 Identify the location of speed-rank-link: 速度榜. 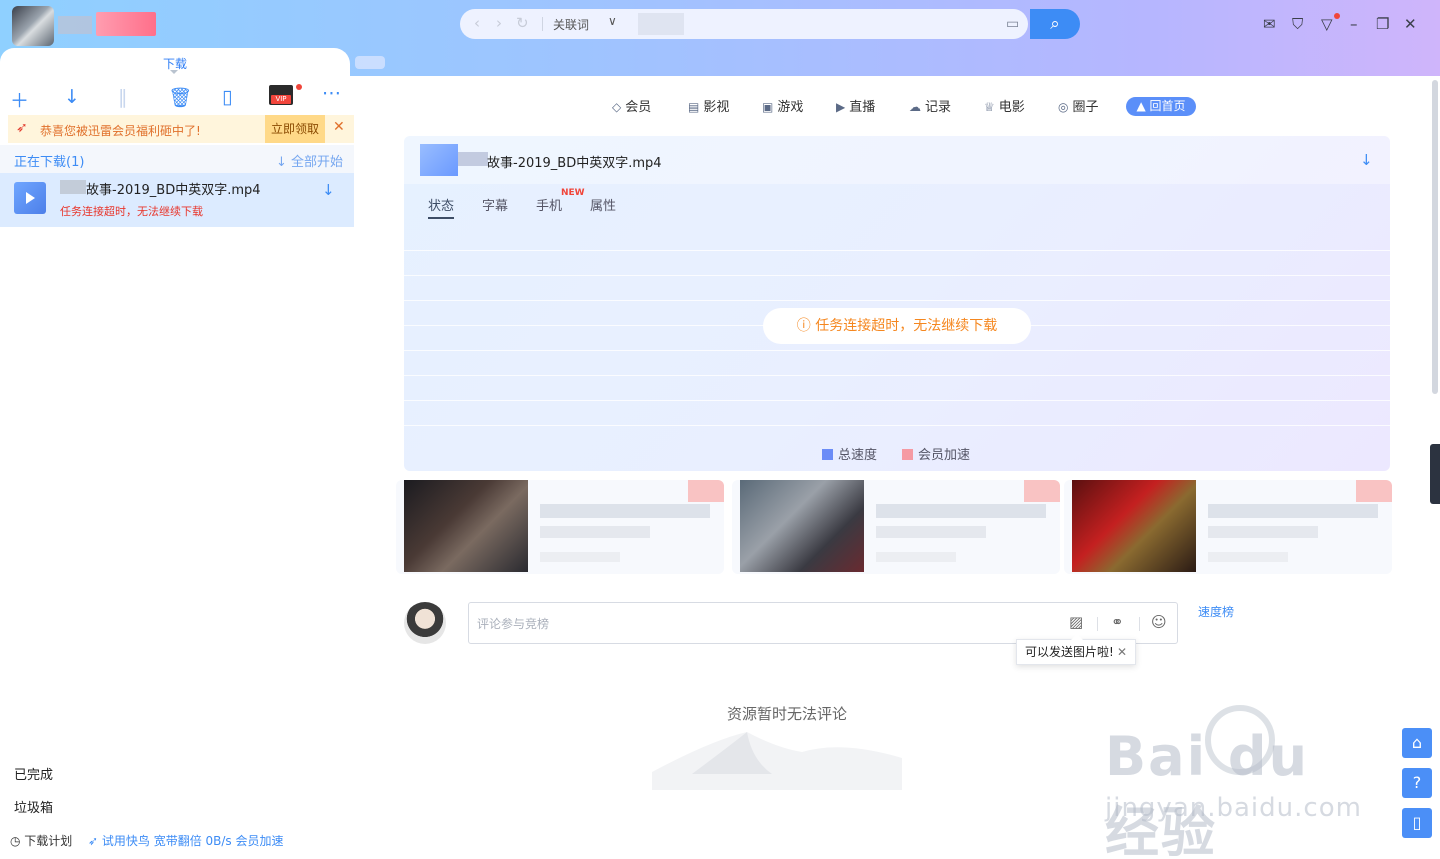
(1216, 611).